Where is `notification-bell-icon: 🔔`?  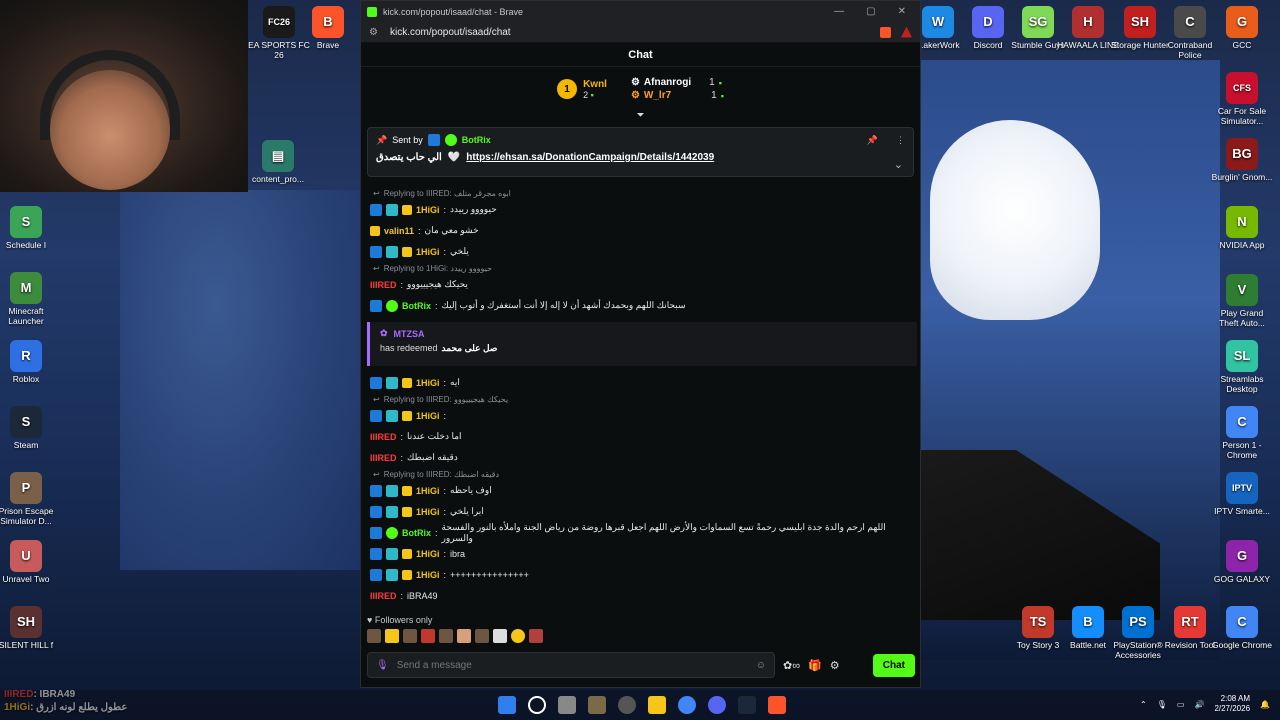 notification-bell-icon: 🔔 is located at coordinates (1265, 704).